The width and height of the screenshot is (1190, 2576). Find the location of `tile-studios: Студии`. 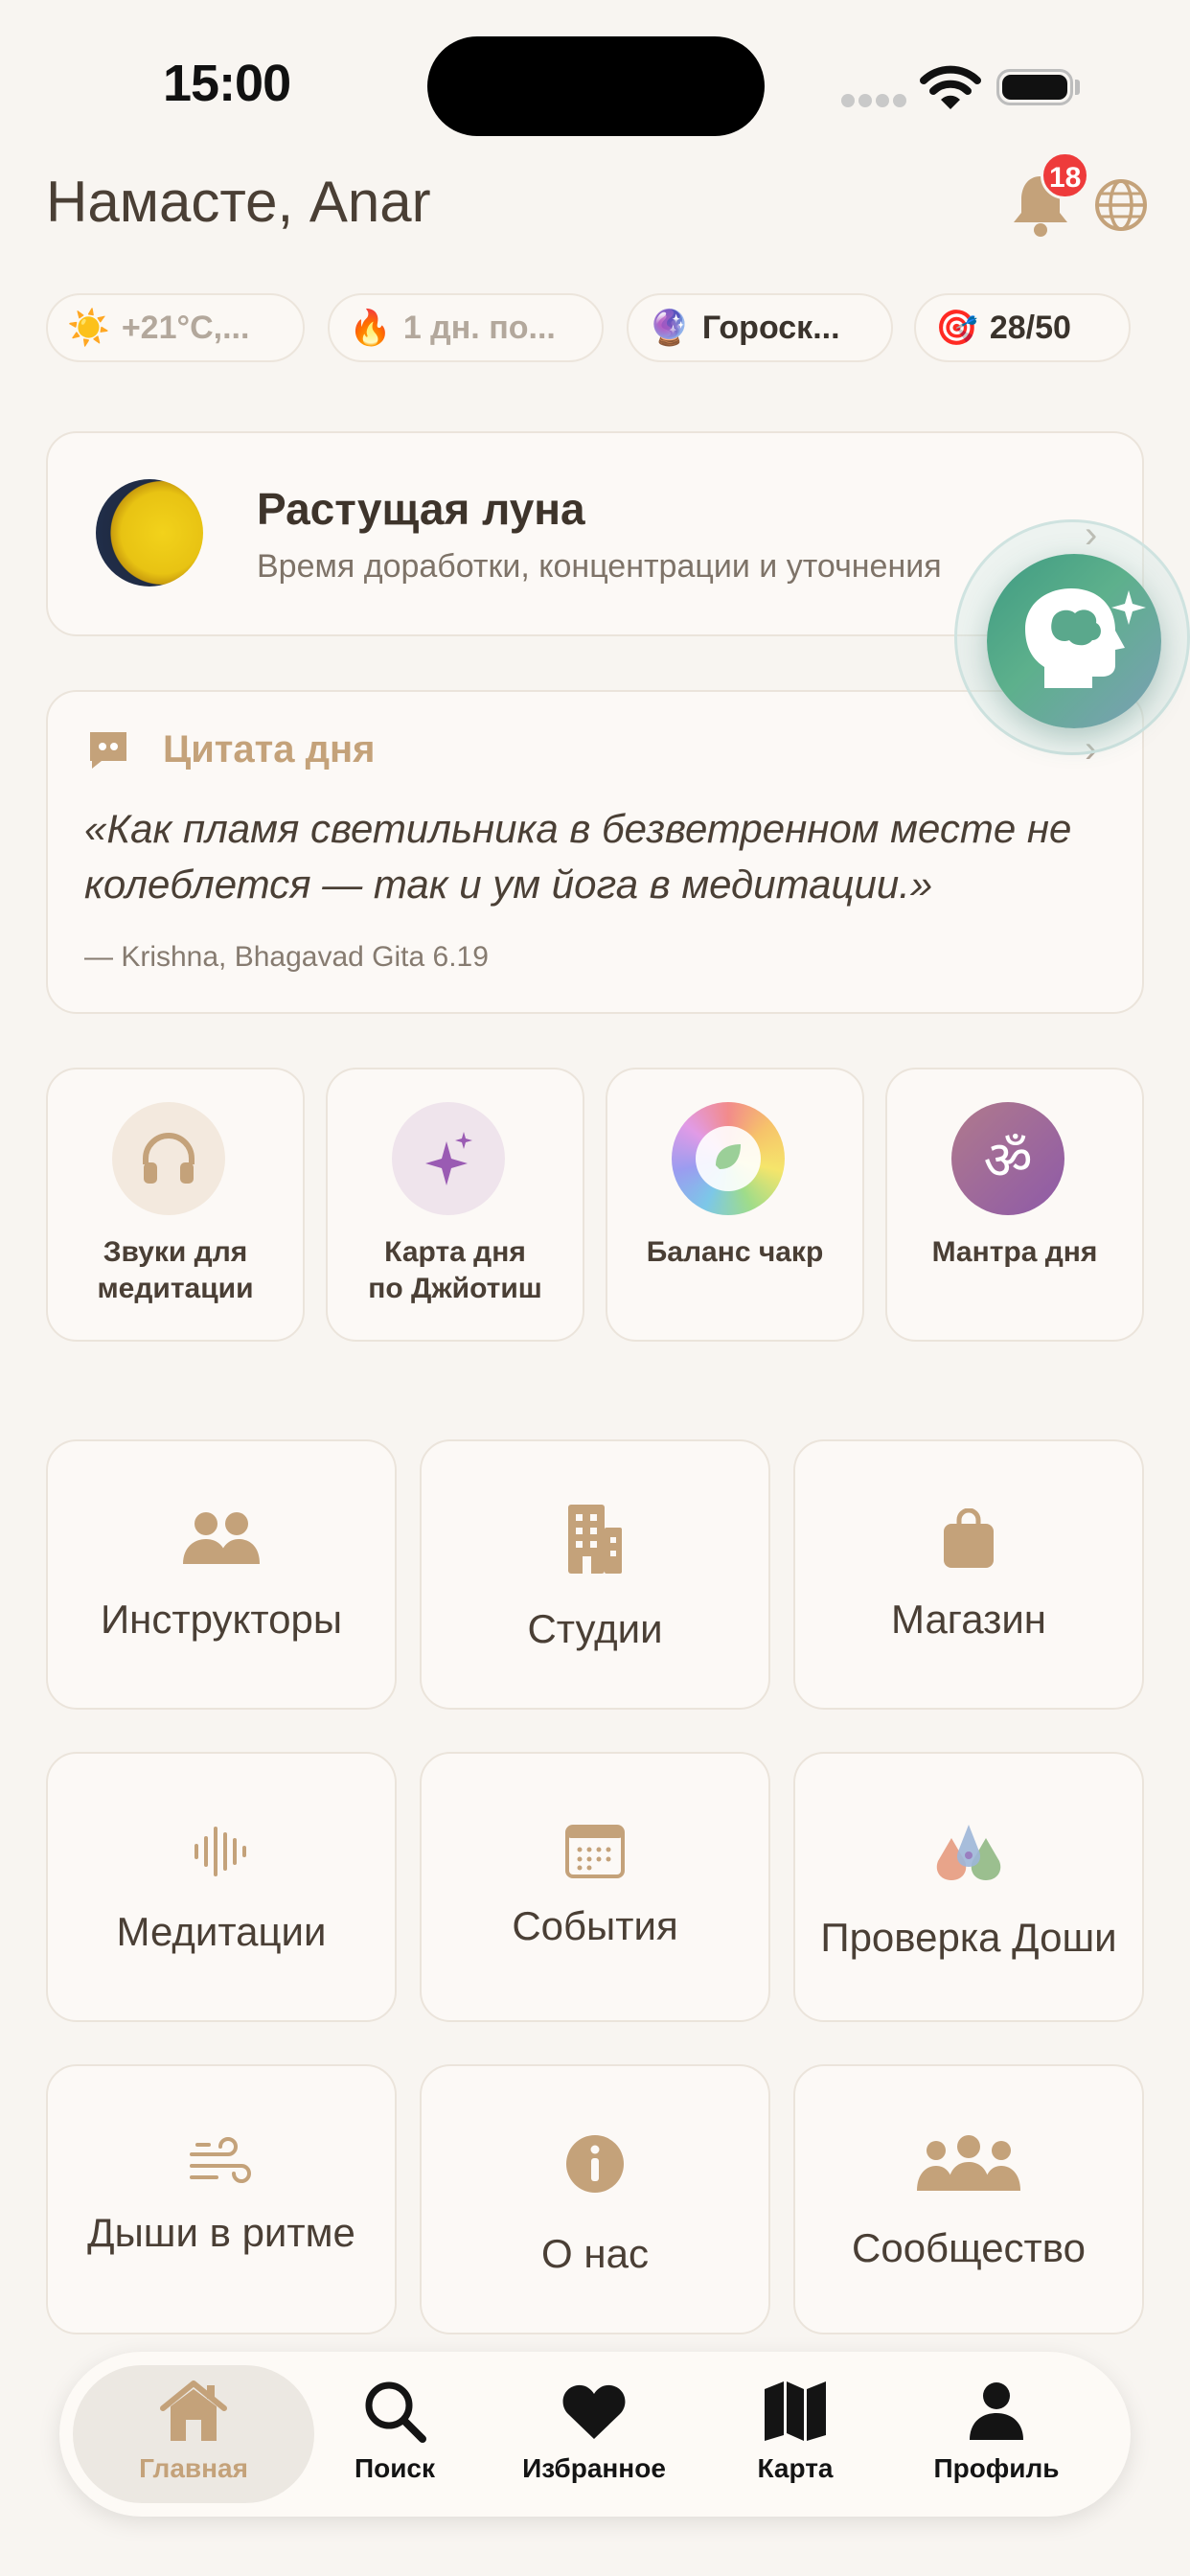

tile-studios: Студии is located at coordinates (595, 1575).